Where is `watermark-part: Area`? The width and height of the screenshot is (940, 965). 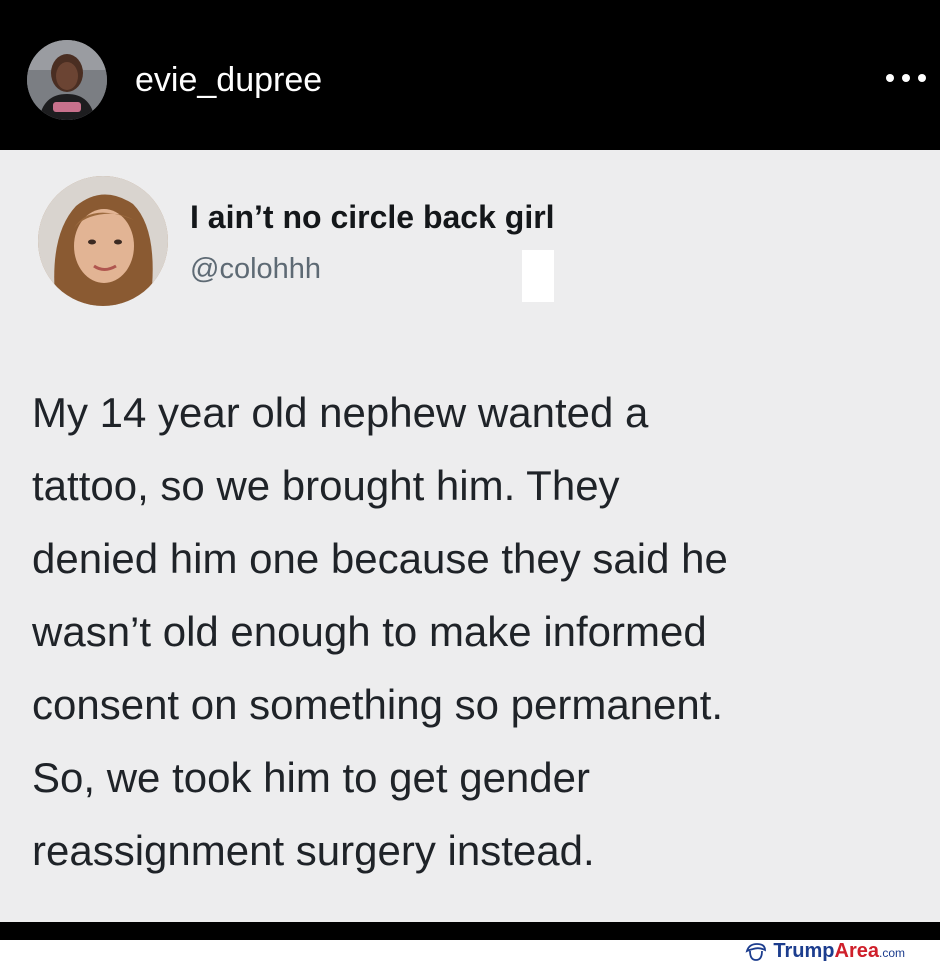 watermark-part: Area is located at coordinates (856, 951).